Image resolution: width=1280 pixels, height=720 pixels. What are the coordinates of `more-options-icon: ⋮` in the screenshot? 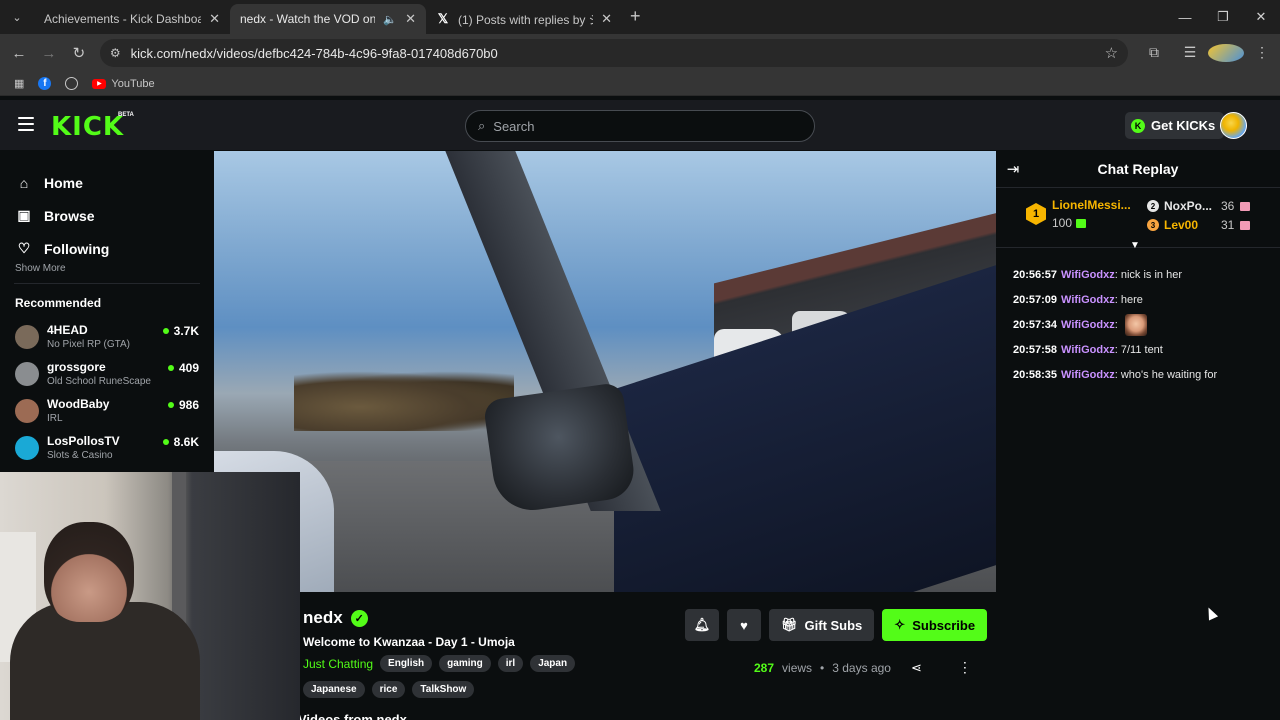 It's located at (965, 667).